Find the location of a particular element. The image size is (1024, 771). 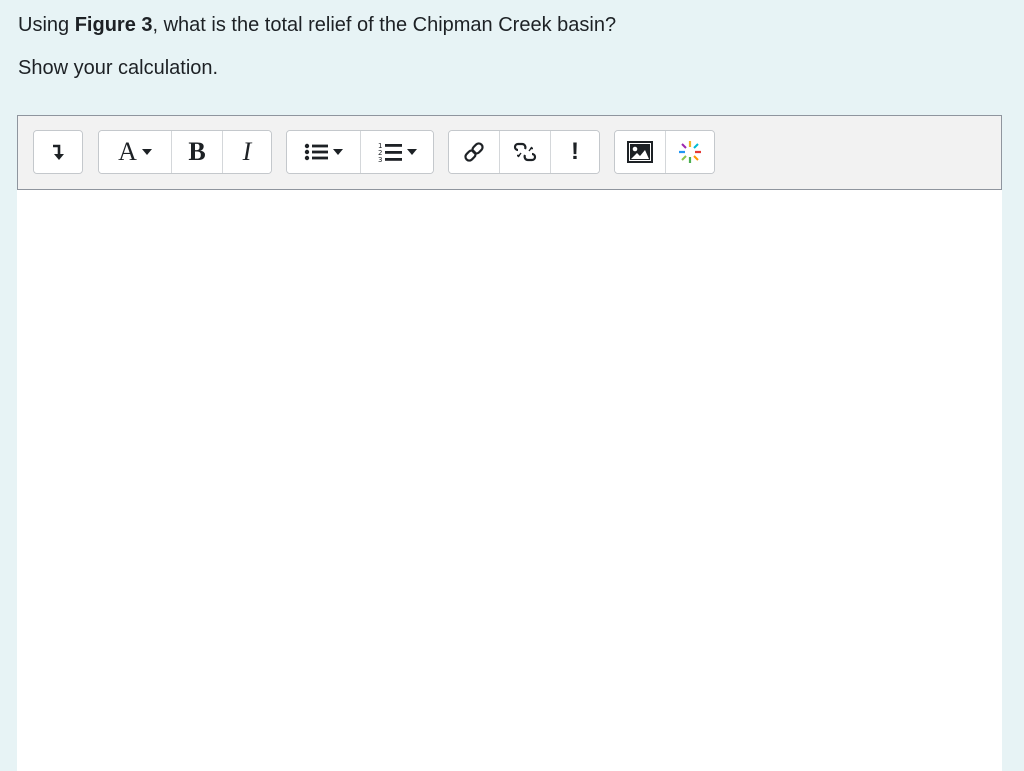

svg-text: 3 is located at coordinates (380, 159).